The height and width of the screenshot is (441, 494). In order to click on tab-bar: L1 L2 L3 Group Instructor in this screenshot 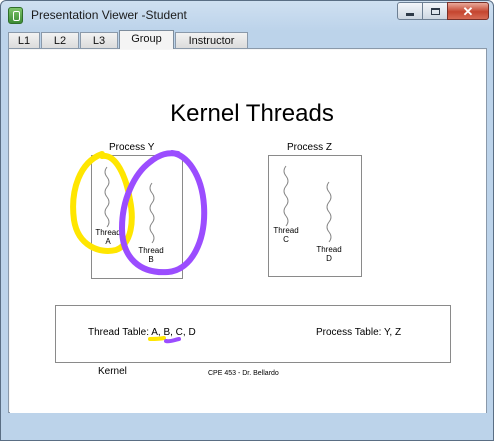, I will do `click(248, 39)`.